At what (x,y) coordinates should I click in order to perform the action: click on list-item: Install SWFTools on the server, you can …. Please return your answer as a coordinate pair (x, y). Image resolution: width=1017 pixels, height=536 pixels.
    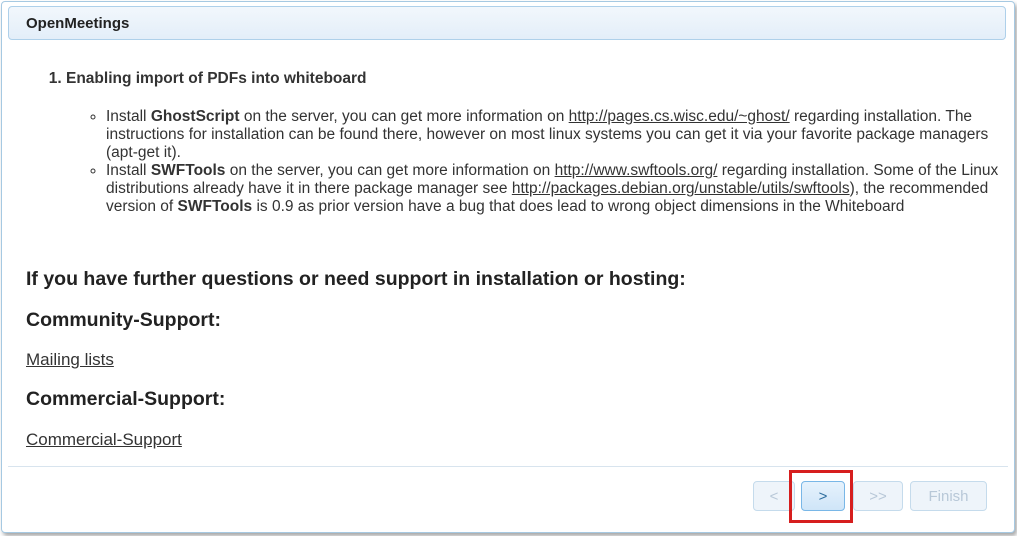
    Looking at the image, I should click on (556, 189).